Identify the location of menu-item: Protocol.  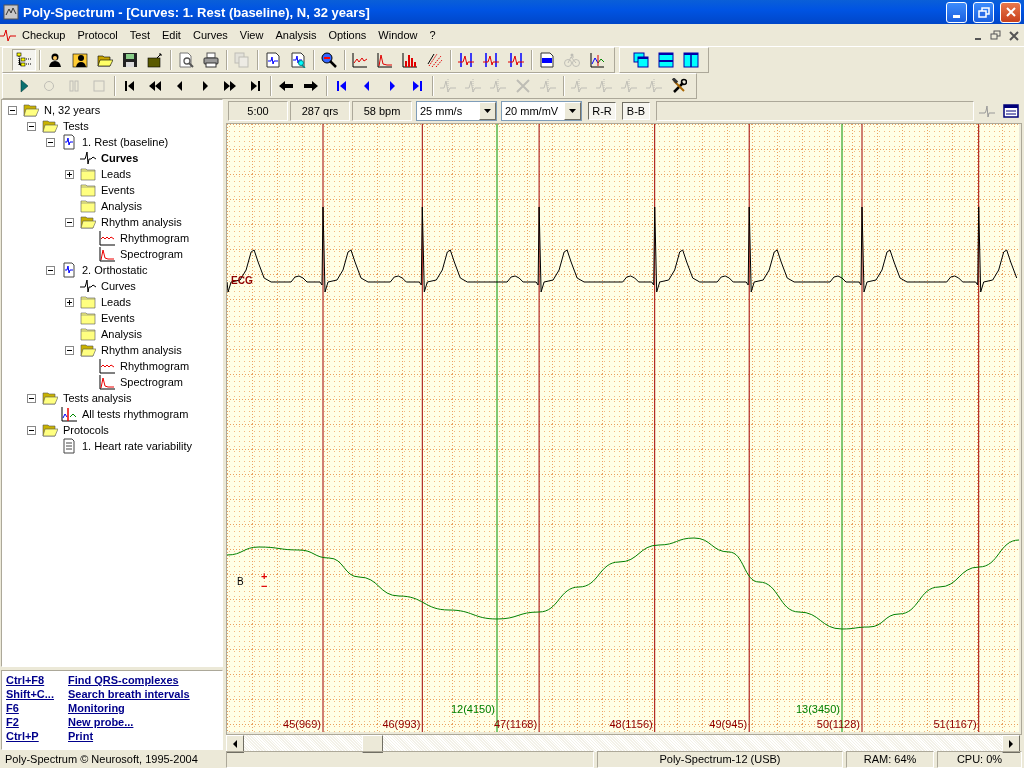
(97, 35).